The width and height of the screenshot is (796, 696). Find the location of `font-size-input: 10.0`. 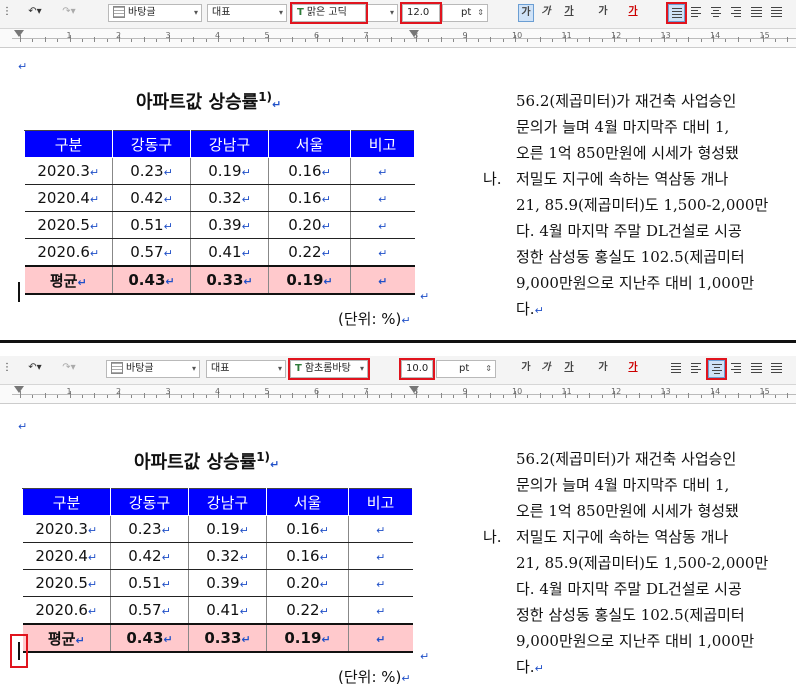

font-size-input: 10.0 is located at coordinates (417, 369).